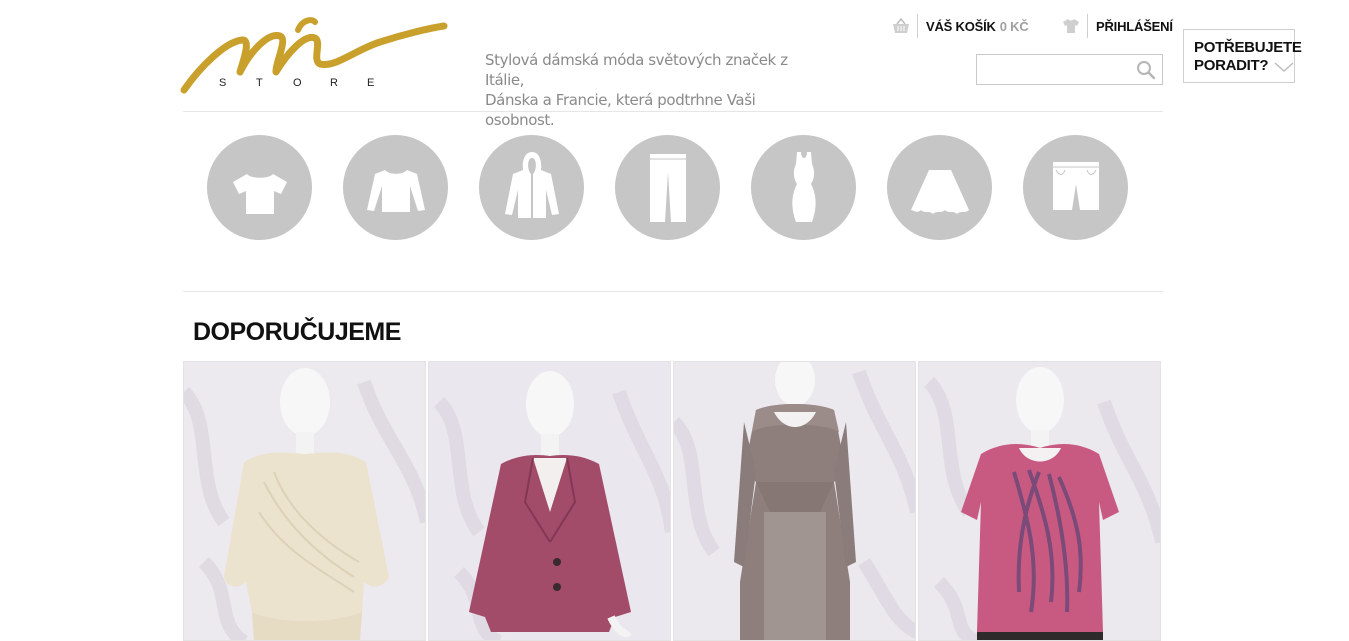 This screenshot has width=1349, height=641. I want to click on shorts-icon, so click(1075, 185).